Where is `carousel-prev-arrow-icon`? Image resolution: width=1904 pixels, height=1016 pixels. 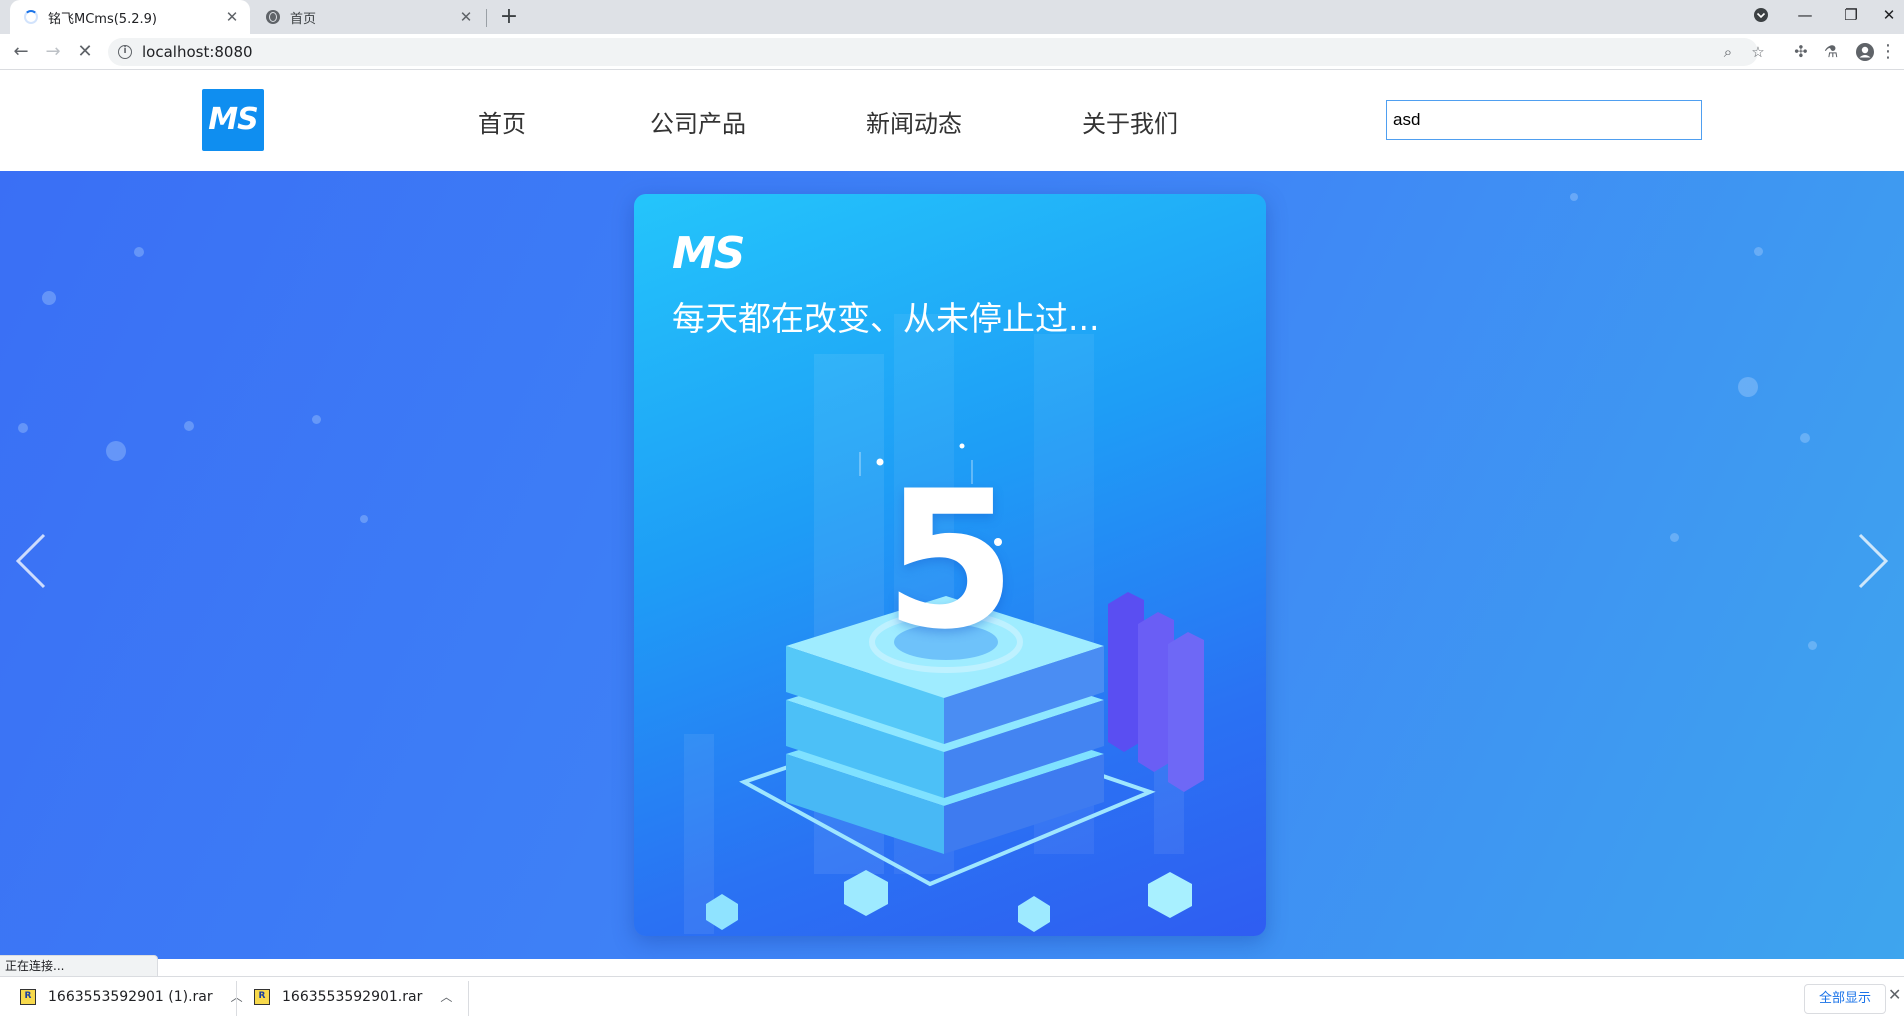 carousel-prev-arrow-icon is located at coordinates (32, 561).